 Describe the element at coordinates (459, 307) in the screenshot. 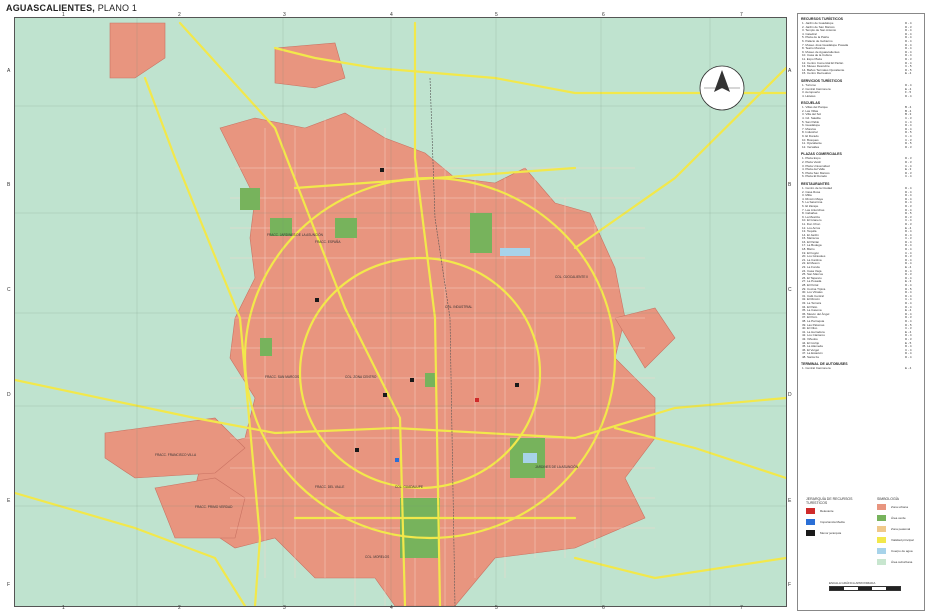

I see `map-area-label: COL. INDUSTRIAL` at that location.